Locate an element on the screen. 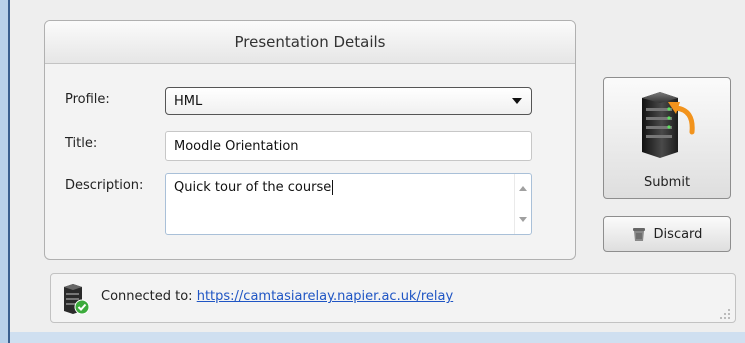  window-frame is located at coordinates (4, 171).